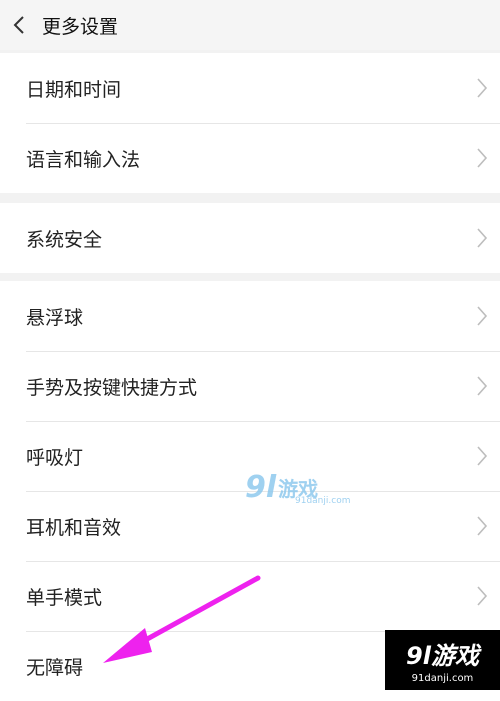 This screenshot has height=701, width=500. What do you see at coordinates (442, 678) in the screenshot?
I see `corner-logo-url: 91danji.com` at bounding box center [442, 678].